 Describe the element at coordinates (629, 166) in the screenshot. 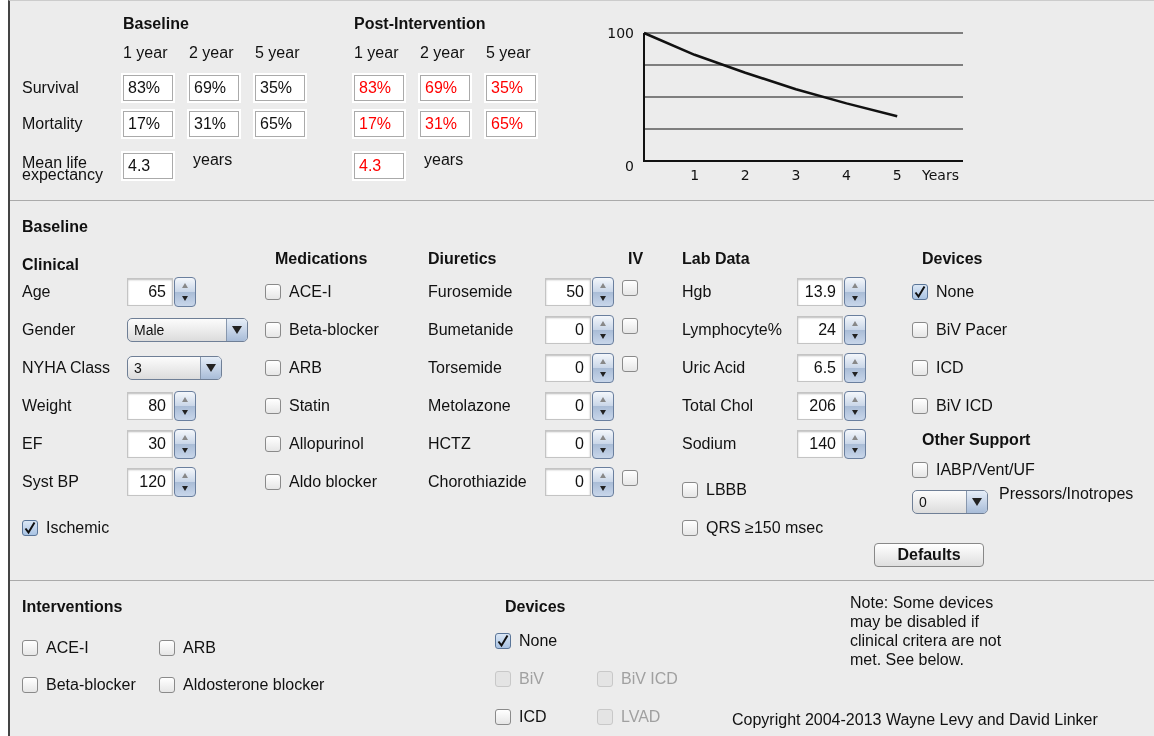

I see `axis-label: 0` at that location.